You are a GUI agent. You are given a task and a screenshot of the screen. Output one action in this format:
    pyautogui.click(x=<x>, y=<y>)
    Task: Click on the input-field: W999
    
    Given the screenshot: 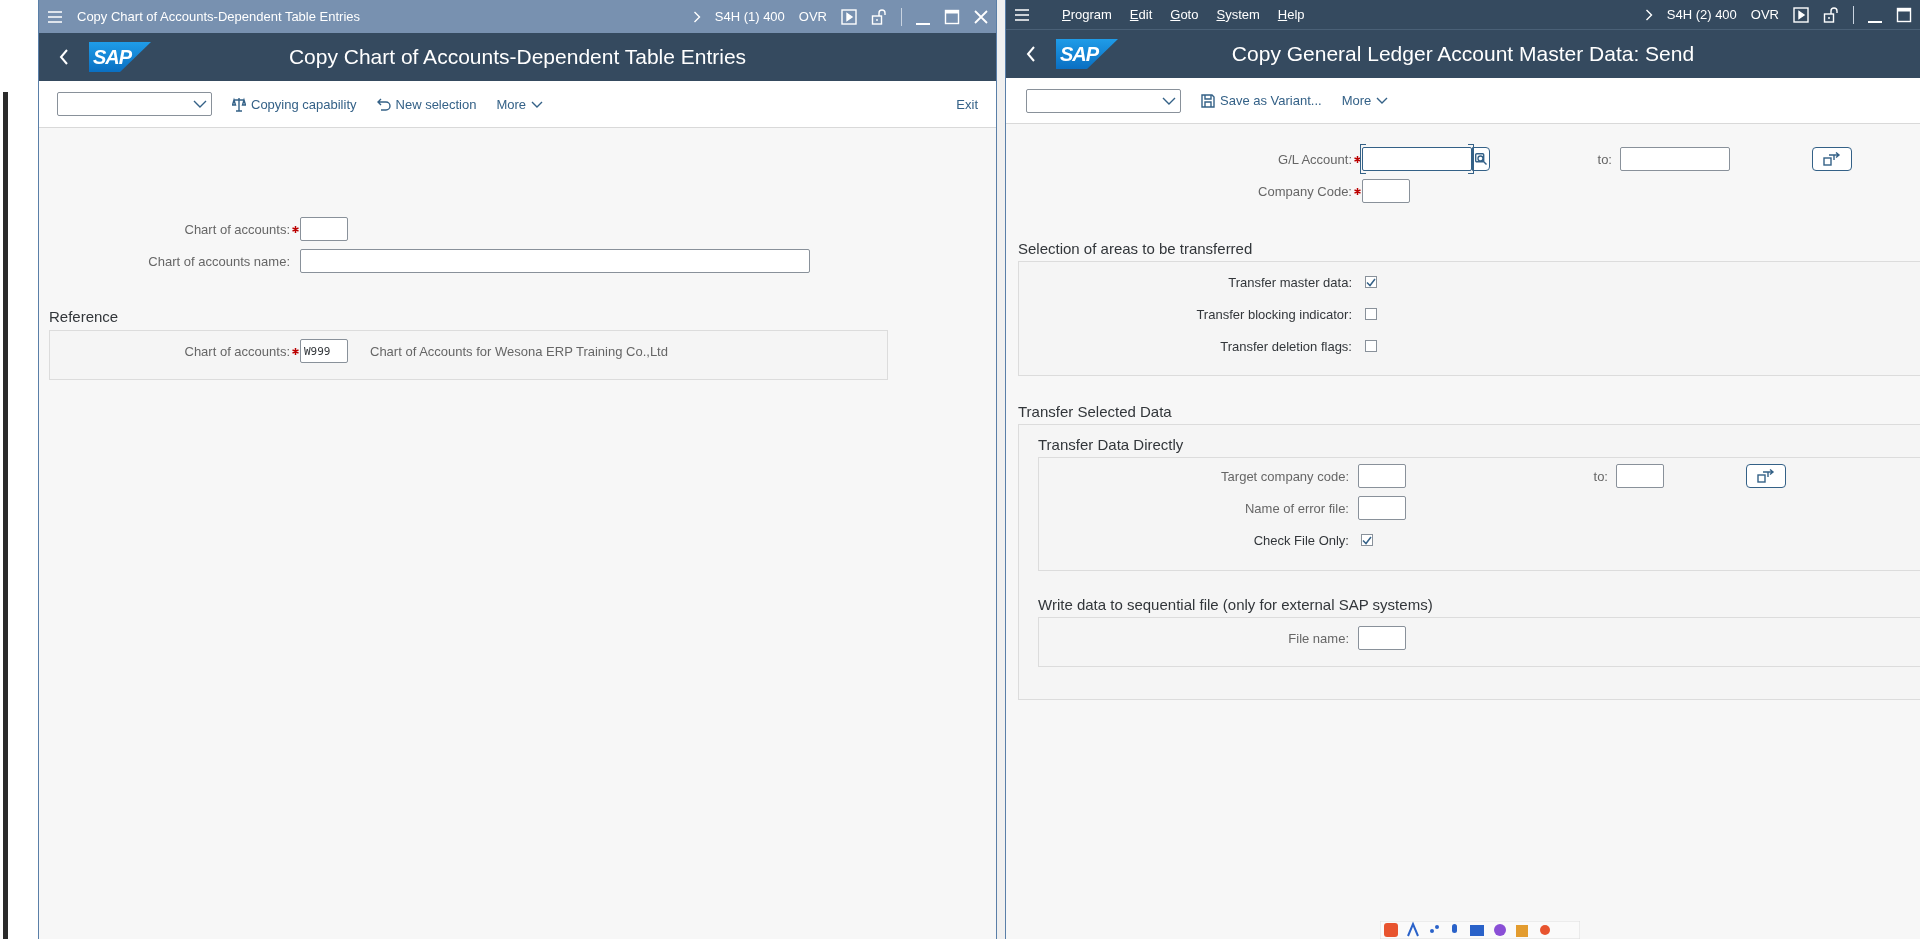 What is the action you would take?
    pyautogui.click(x=324, y=351)
    